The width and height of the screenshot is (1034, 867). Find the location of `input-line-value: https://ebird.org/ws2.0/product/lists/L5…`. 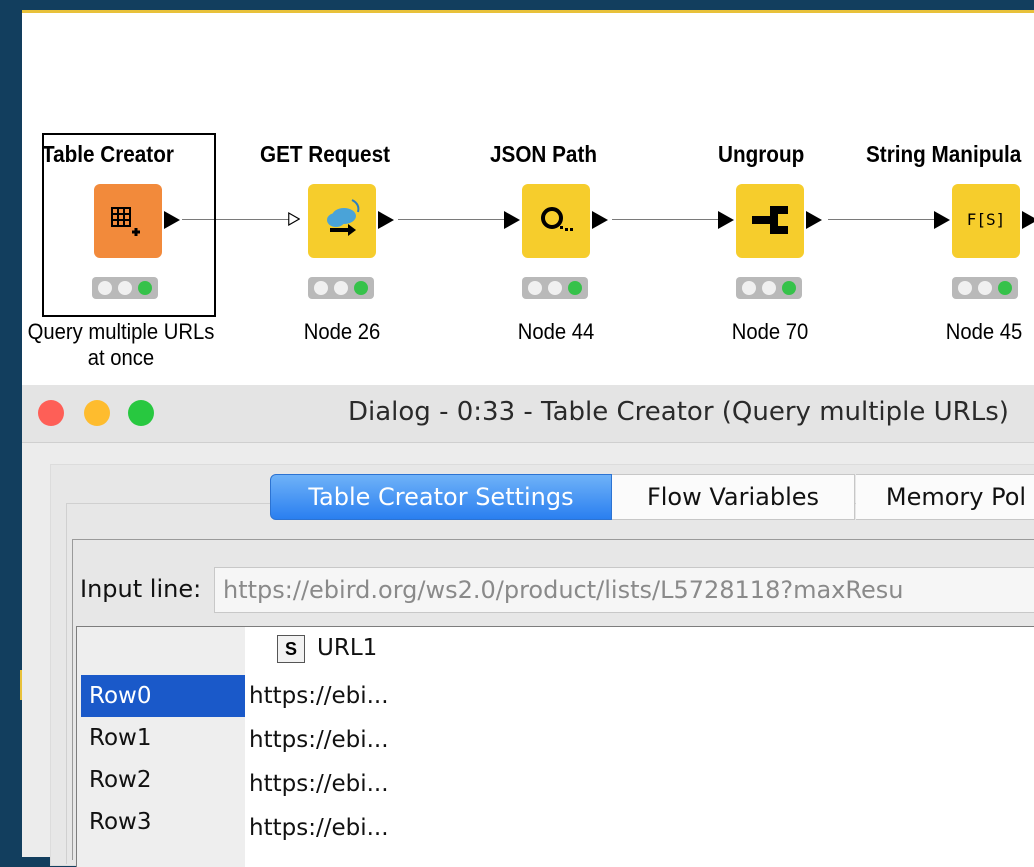

input-line-value: https://ebird.org/ws2.0/product/lists/L5… is located at coordinates (563, 590).